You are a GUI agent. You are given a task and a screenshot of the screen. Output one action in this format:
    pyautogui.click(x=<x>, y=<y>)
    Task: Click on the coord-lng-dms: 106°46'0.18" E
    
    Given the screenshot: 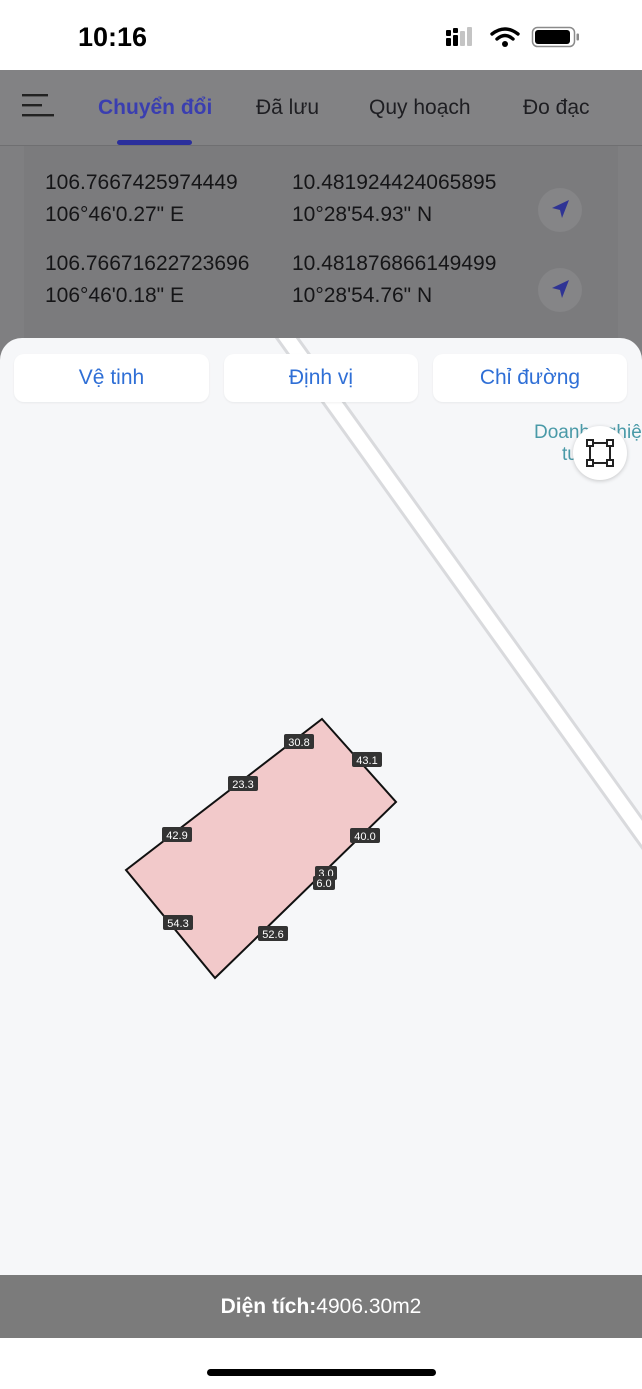 What is the action you would take?
    pyautogui.click(x=114, y=295)
    